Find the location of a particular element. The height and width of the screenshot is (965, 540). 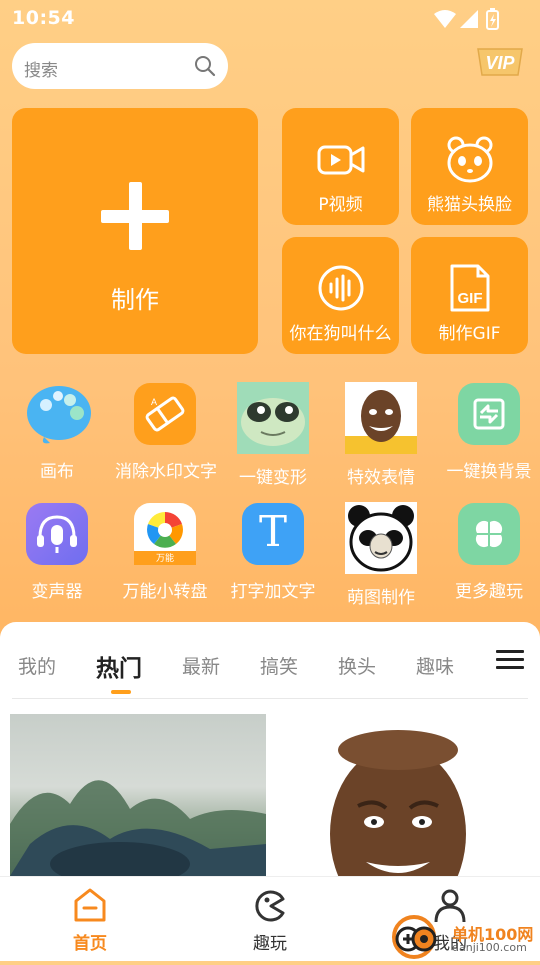

palette-icon is located at coordinates (58, 414).